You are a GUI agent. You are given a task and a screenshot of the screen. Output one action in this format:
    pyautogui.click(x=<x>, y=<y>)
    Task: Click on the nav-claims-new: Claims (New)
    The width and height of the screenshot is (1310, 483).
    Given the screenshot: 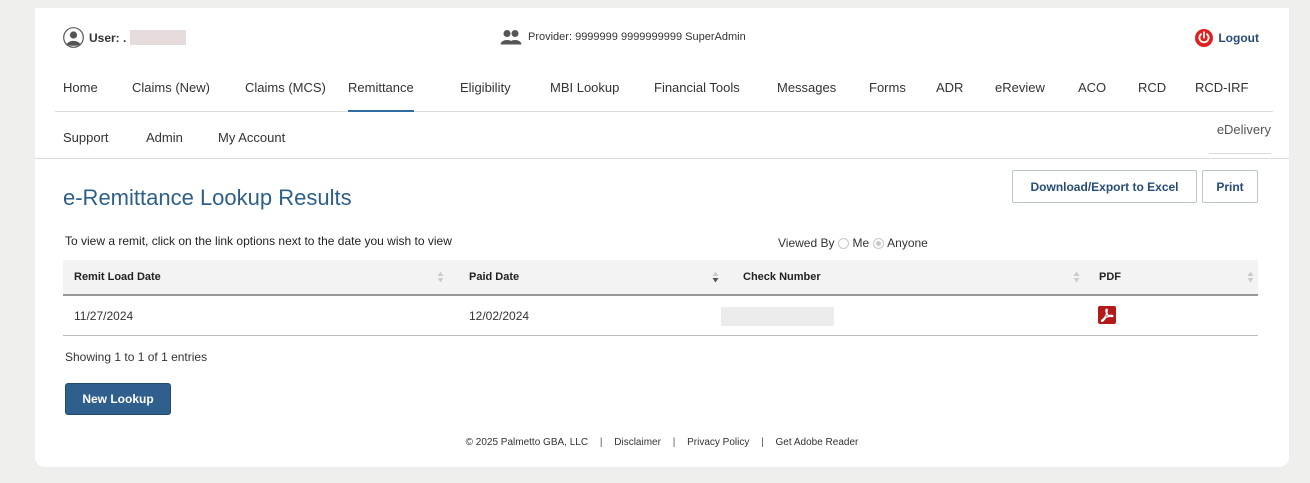 What is the action you would take?
    pyautogui.click(x=171, y=87)
    